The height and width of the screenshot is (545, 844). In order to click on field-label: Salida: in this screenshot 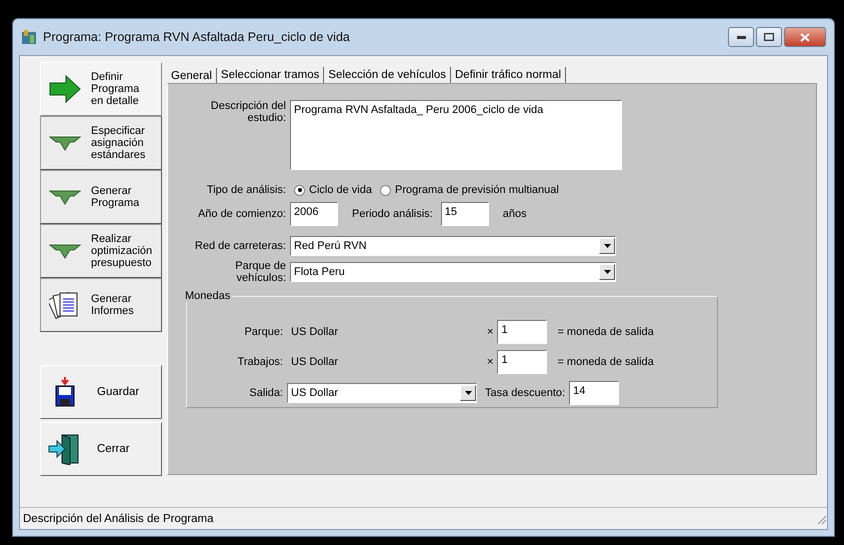, I will do `click(265, 393)`.